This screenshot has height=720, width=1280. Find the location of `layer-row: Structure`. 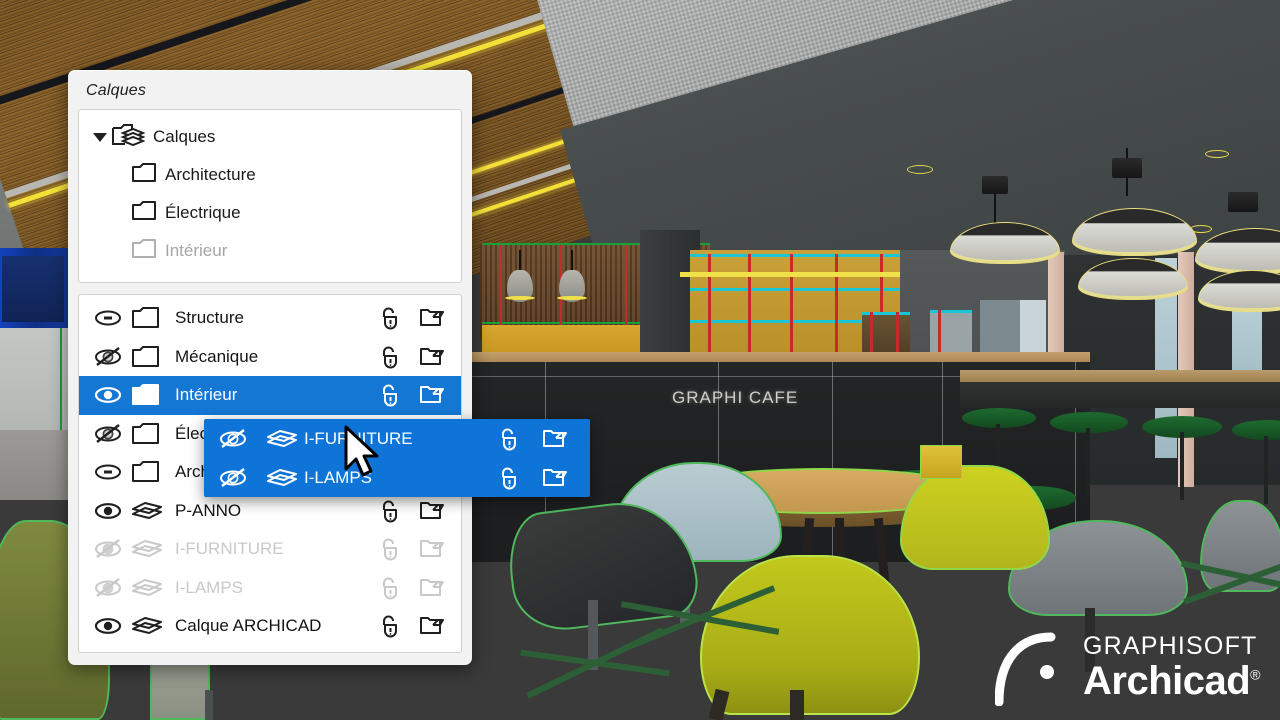

layer-row: Structure is located at coordinates (270, 318).